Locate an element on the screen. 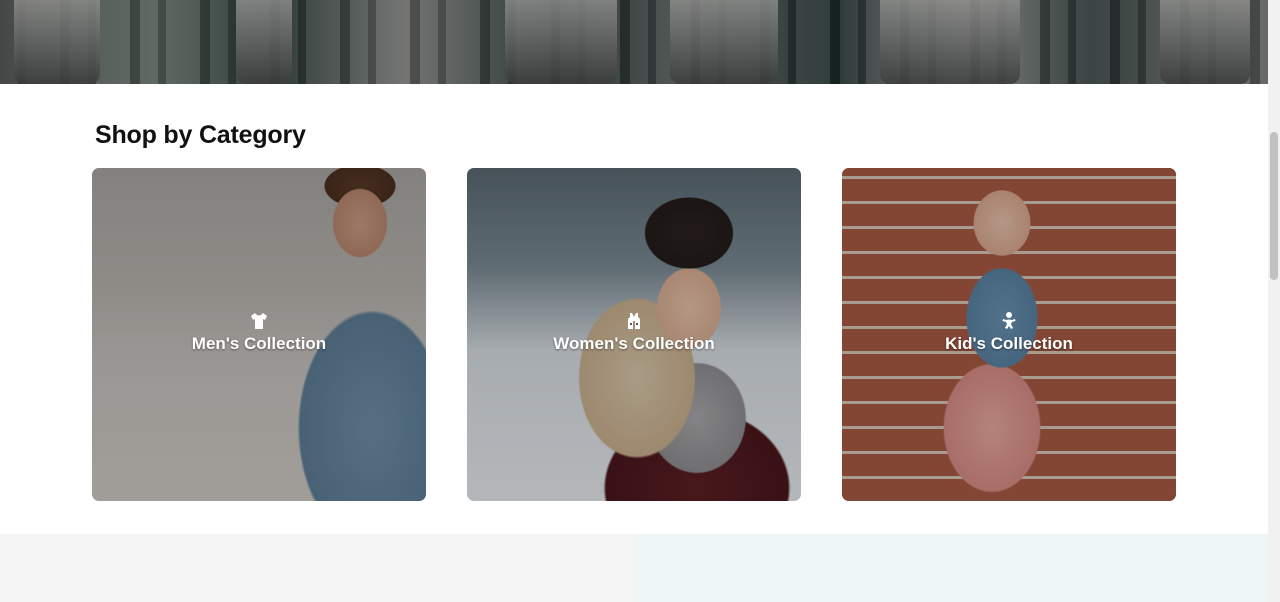  card-label-group: Kid's Collection is located at coordinates (1009, 332).